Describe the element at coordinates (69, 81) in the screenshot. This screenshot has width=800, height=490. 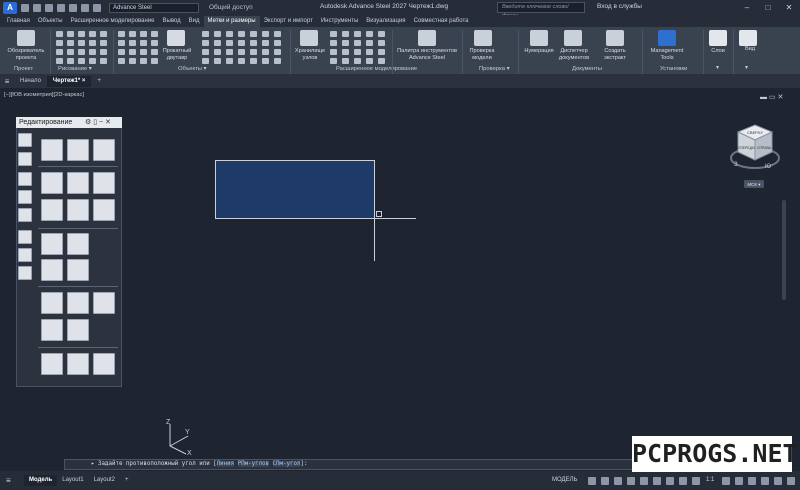
I see `tab-drawing1: Чертеж1* ×` at that location.